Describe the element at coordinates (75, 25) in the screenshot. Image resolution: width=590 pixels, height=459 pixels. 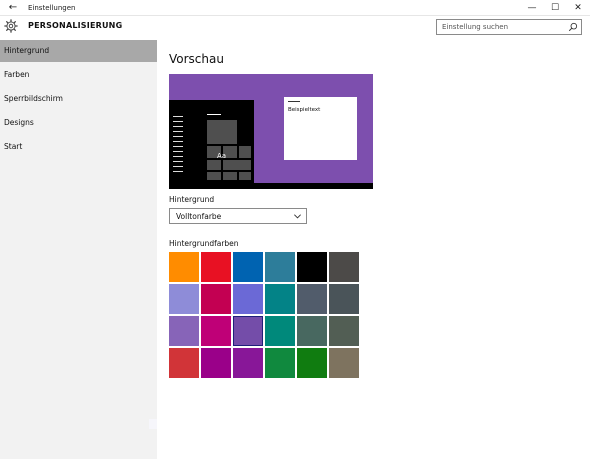
I see `section-title: PERSONALISIERUNG` at that location.